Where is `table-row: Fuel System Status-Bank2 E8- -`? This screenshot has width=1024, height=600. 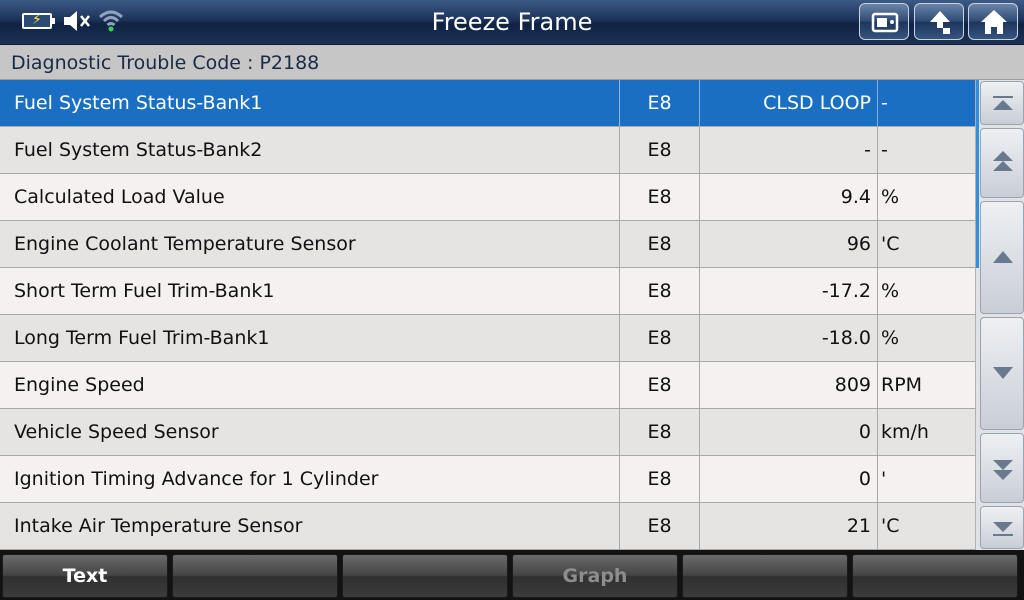
table-row: Fuel System Status-Bank2 E8- - is located at coordinates (487, 150).